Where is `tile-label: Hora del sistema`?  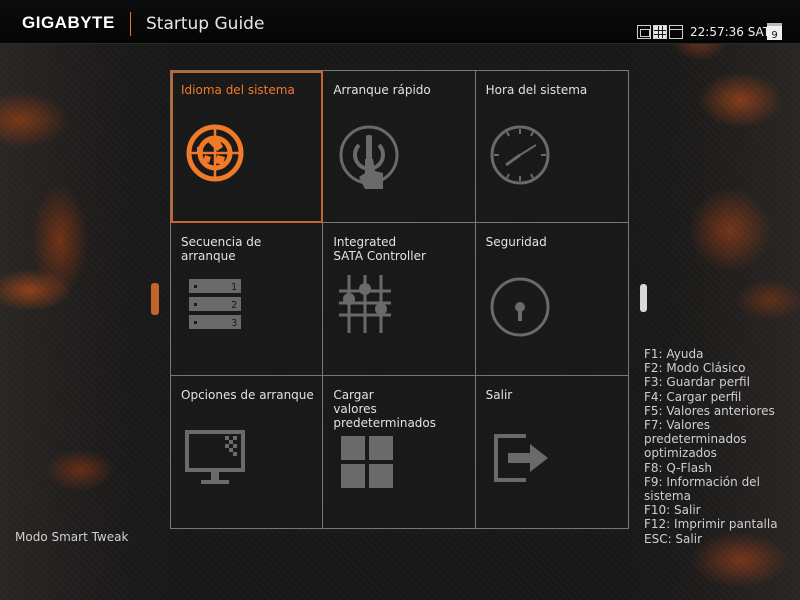 tile-label: Hora del sistema is located at coordinates (536, 90).